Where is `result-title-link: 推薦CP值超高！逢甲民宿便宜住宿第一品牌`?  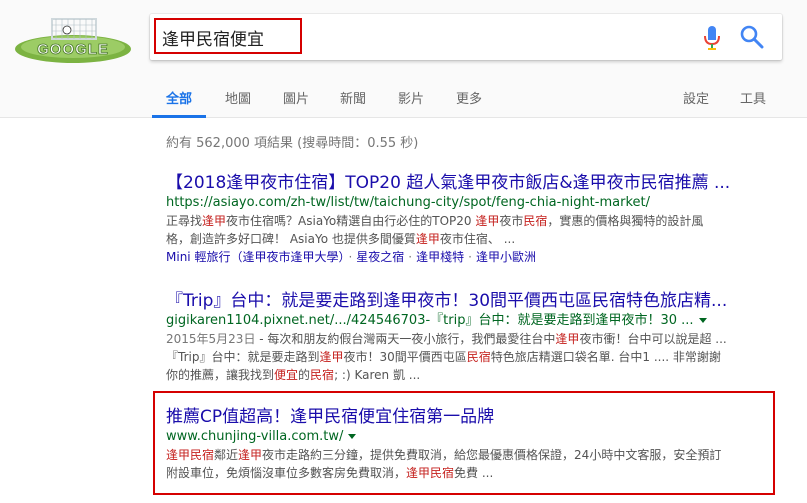
result-title-link: 推薦CP值超高！逢甲民宿便宜住宿第一品牌 is located at coordinates (471, 417).